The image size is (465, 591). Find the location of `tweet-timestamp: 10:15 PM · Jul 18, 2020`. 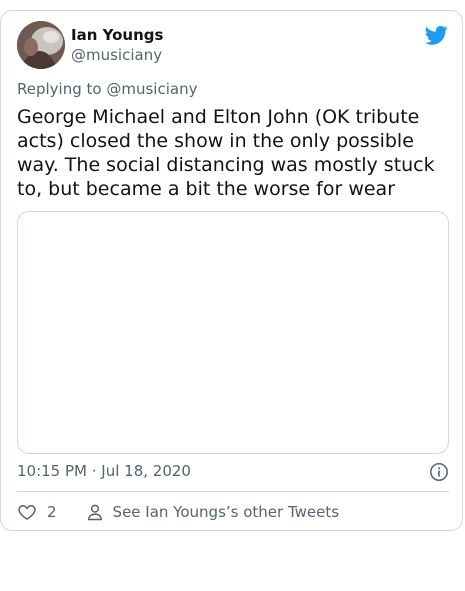

tweet-timestamp: 10:15 PM · Jul 18, 2020 is located at coordinates (104, 471).